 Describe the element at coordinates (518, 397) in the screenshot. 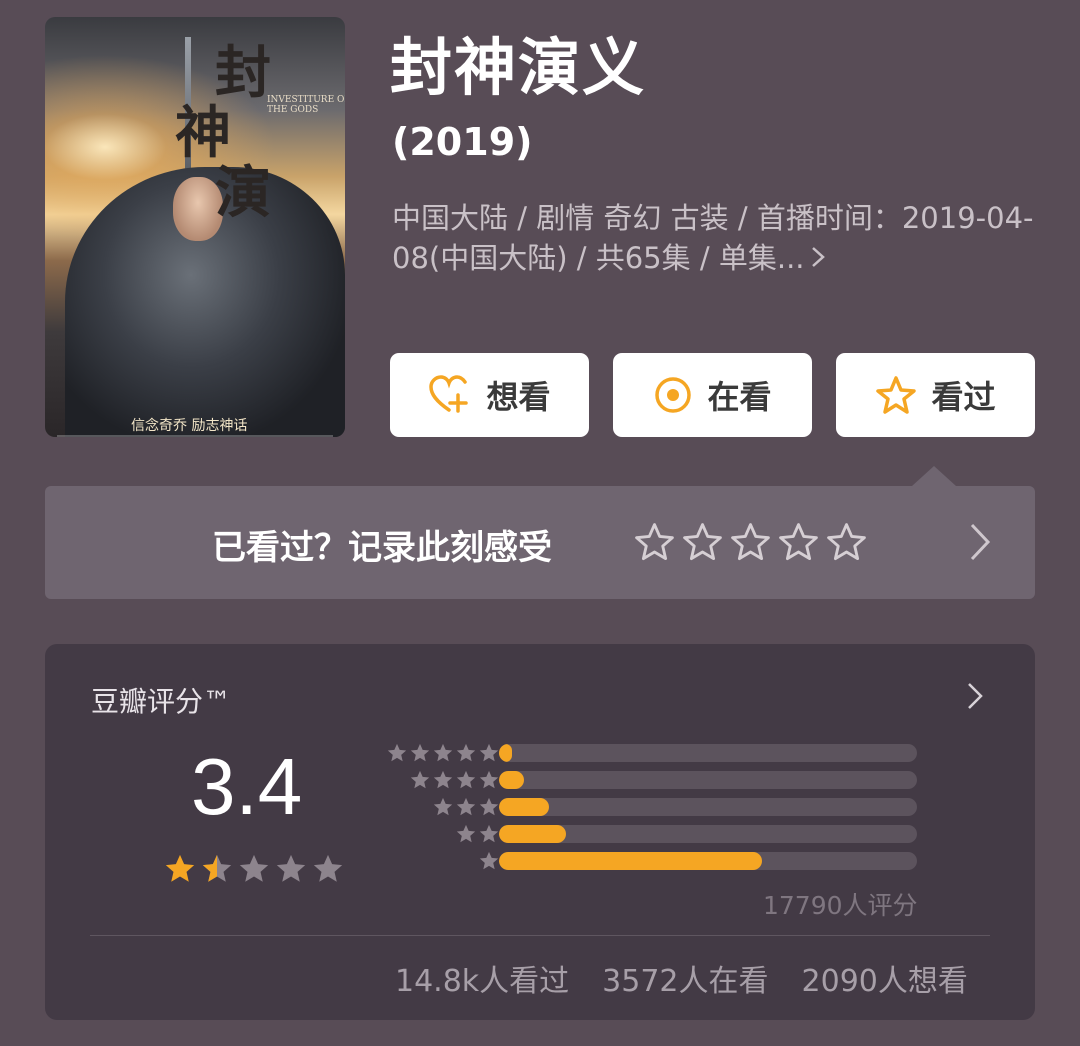

I see `want-to-watch-label: 想看` at that location.